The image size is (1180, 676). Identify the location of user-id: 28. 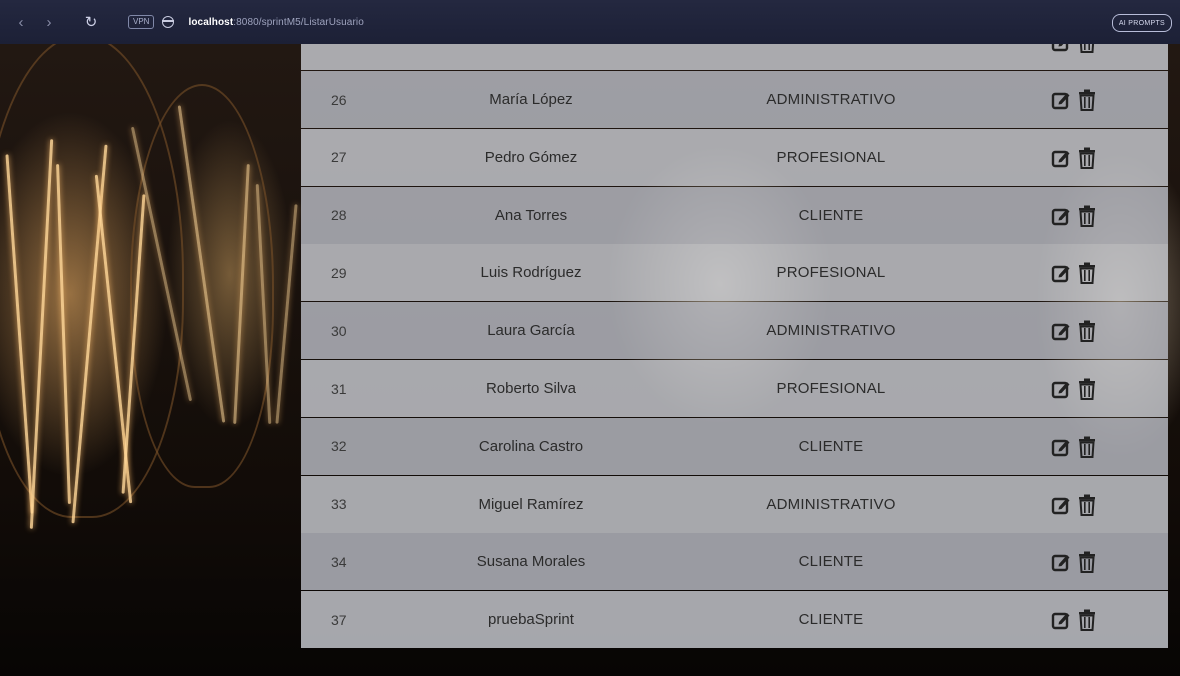
(339, 215).